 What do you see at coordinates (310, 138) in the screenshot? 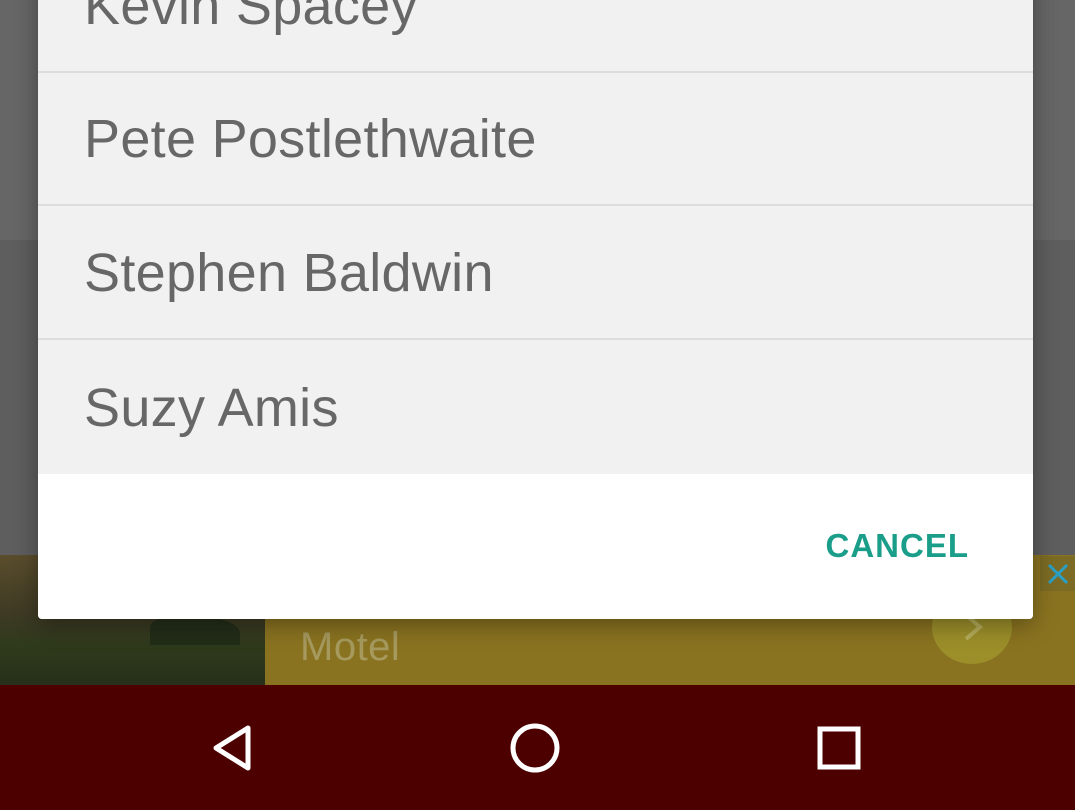
I see `list-item-label: Pete Postlethwaite` at bounding box center [310, 138].